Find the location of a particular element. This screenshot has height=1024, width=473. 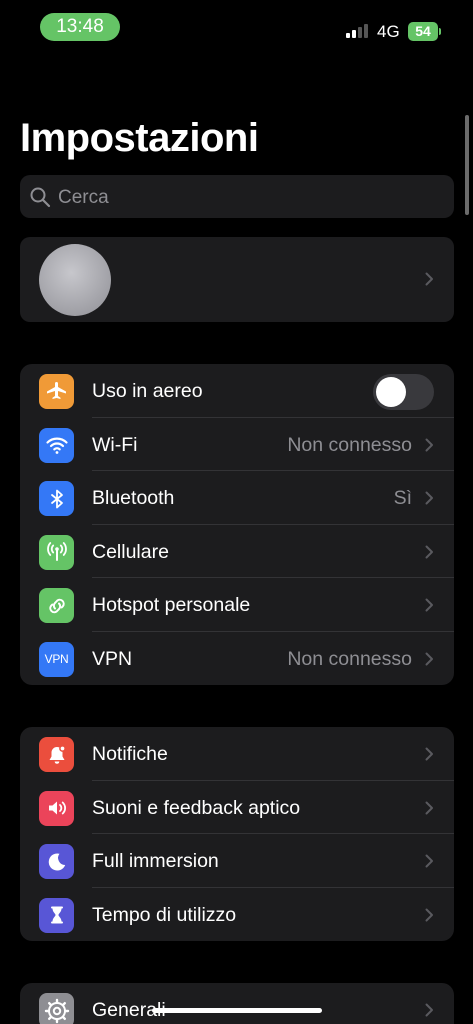

airplane-label: Uso in aereo is located at coordinates (147, 391).